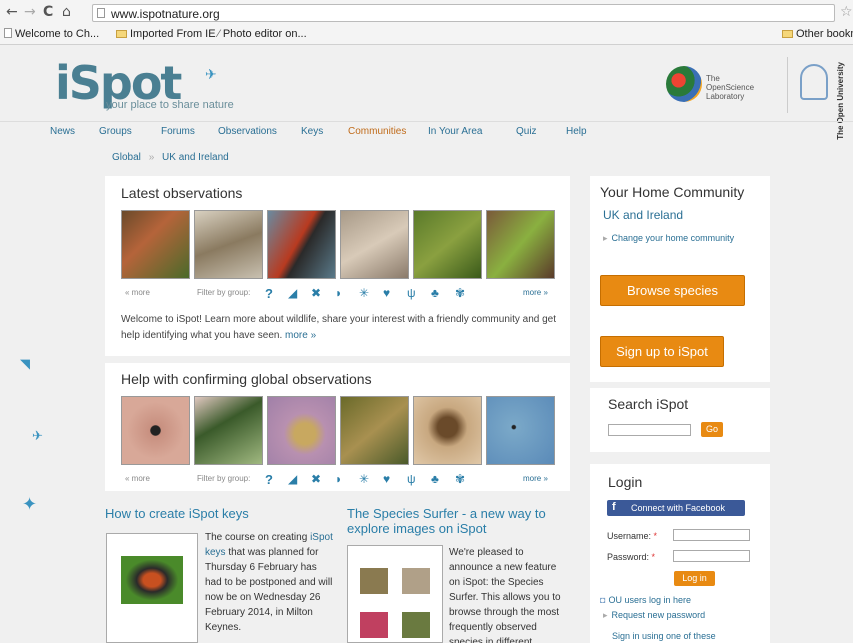  I want to click on butterfly-icon: ✈, so click(211, 74).